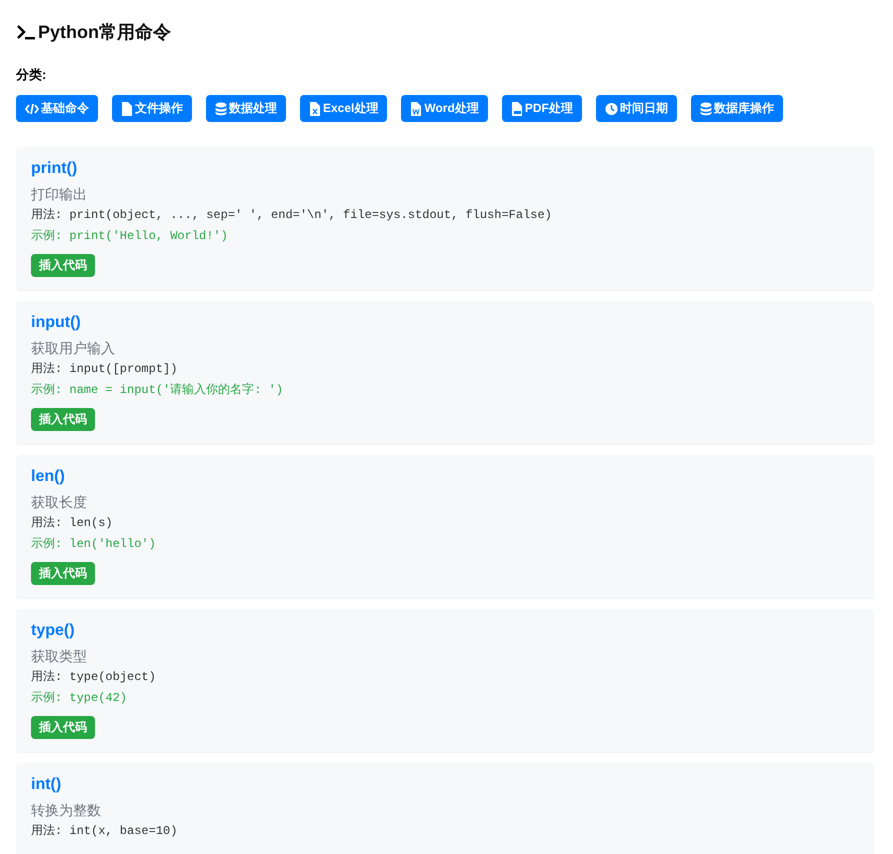 This screenshot has width=893, height=854. Describe the element at coordinates (104, 369) in the screenshot. I see `usage-text: 用法: input([prompt])` at that location.